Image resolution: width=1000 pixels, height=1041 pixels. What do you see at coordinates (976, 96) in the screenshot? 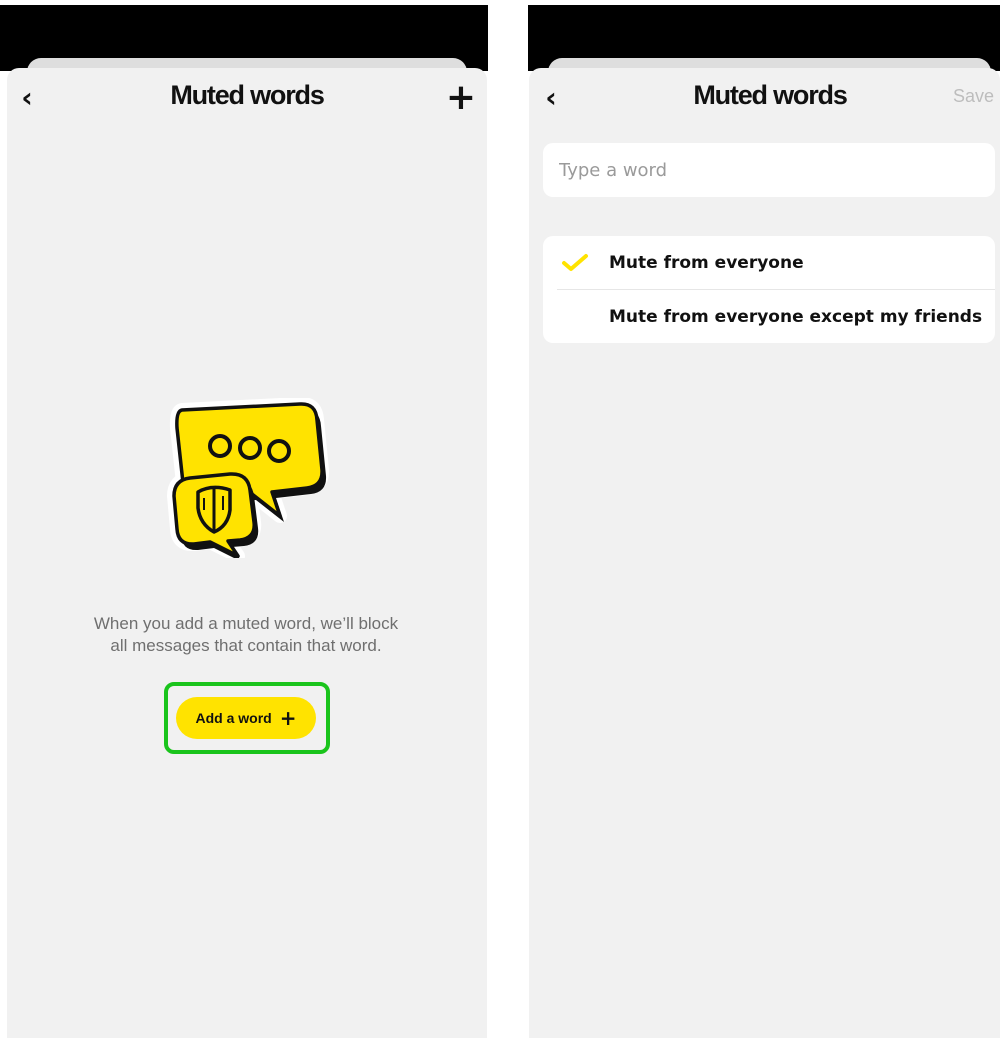
I see `save-button: Save` at bounding box center [976, 96].